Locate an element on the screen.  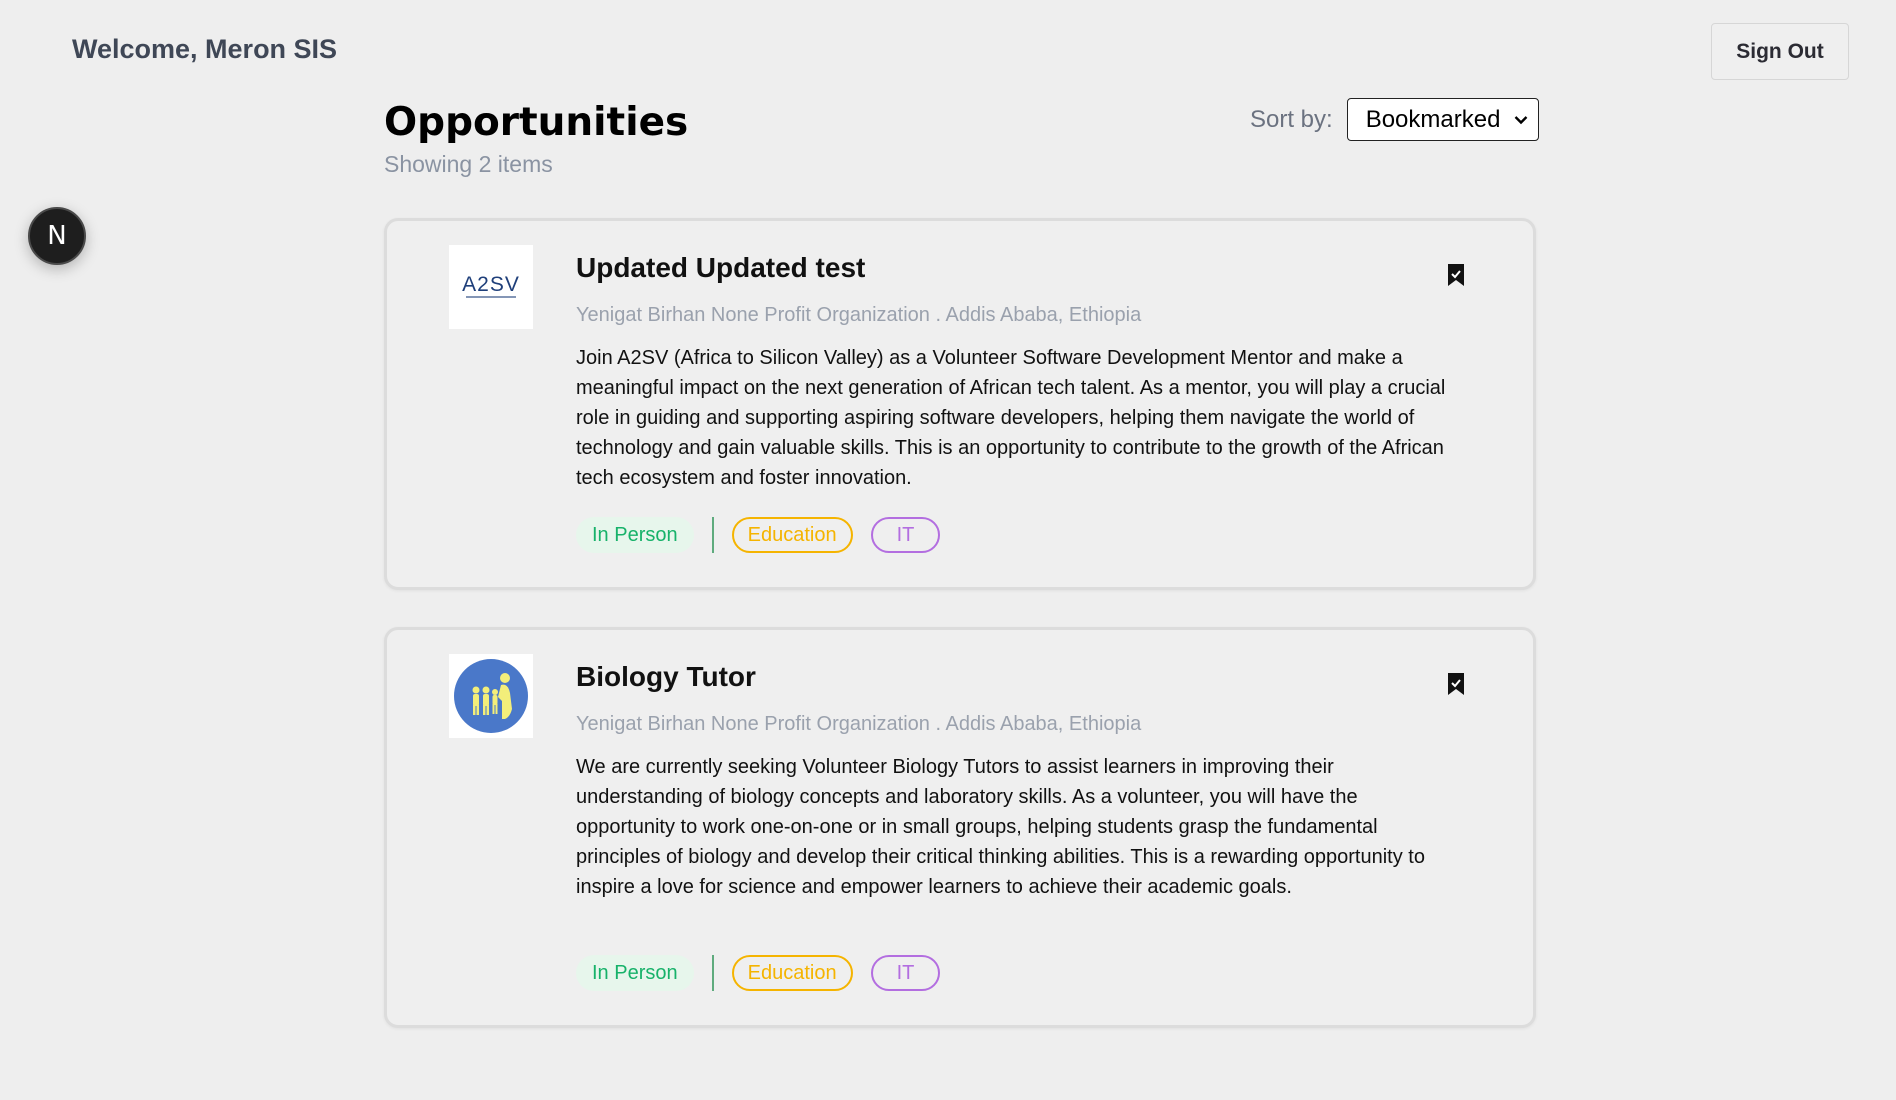
items-count: Showing 2 items is located at coordinates (468, 164).